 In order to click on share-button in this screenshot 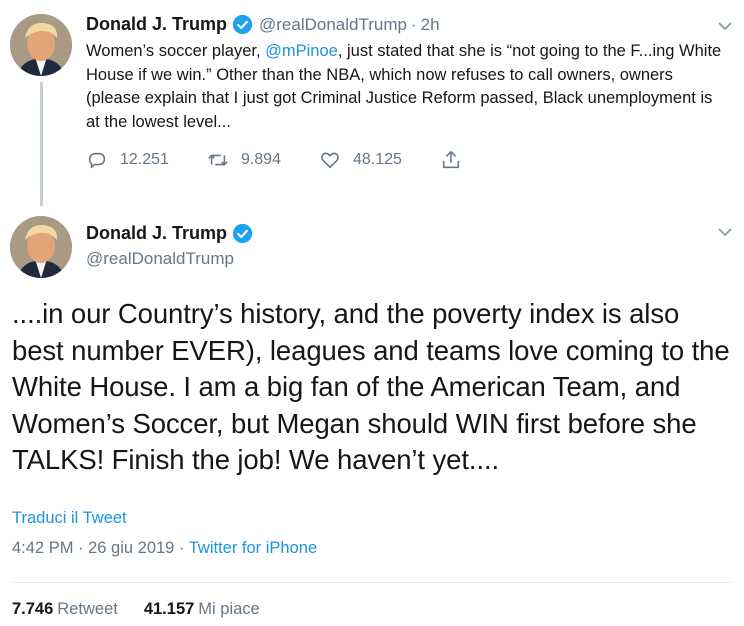, I will do `click(451, 160)`.